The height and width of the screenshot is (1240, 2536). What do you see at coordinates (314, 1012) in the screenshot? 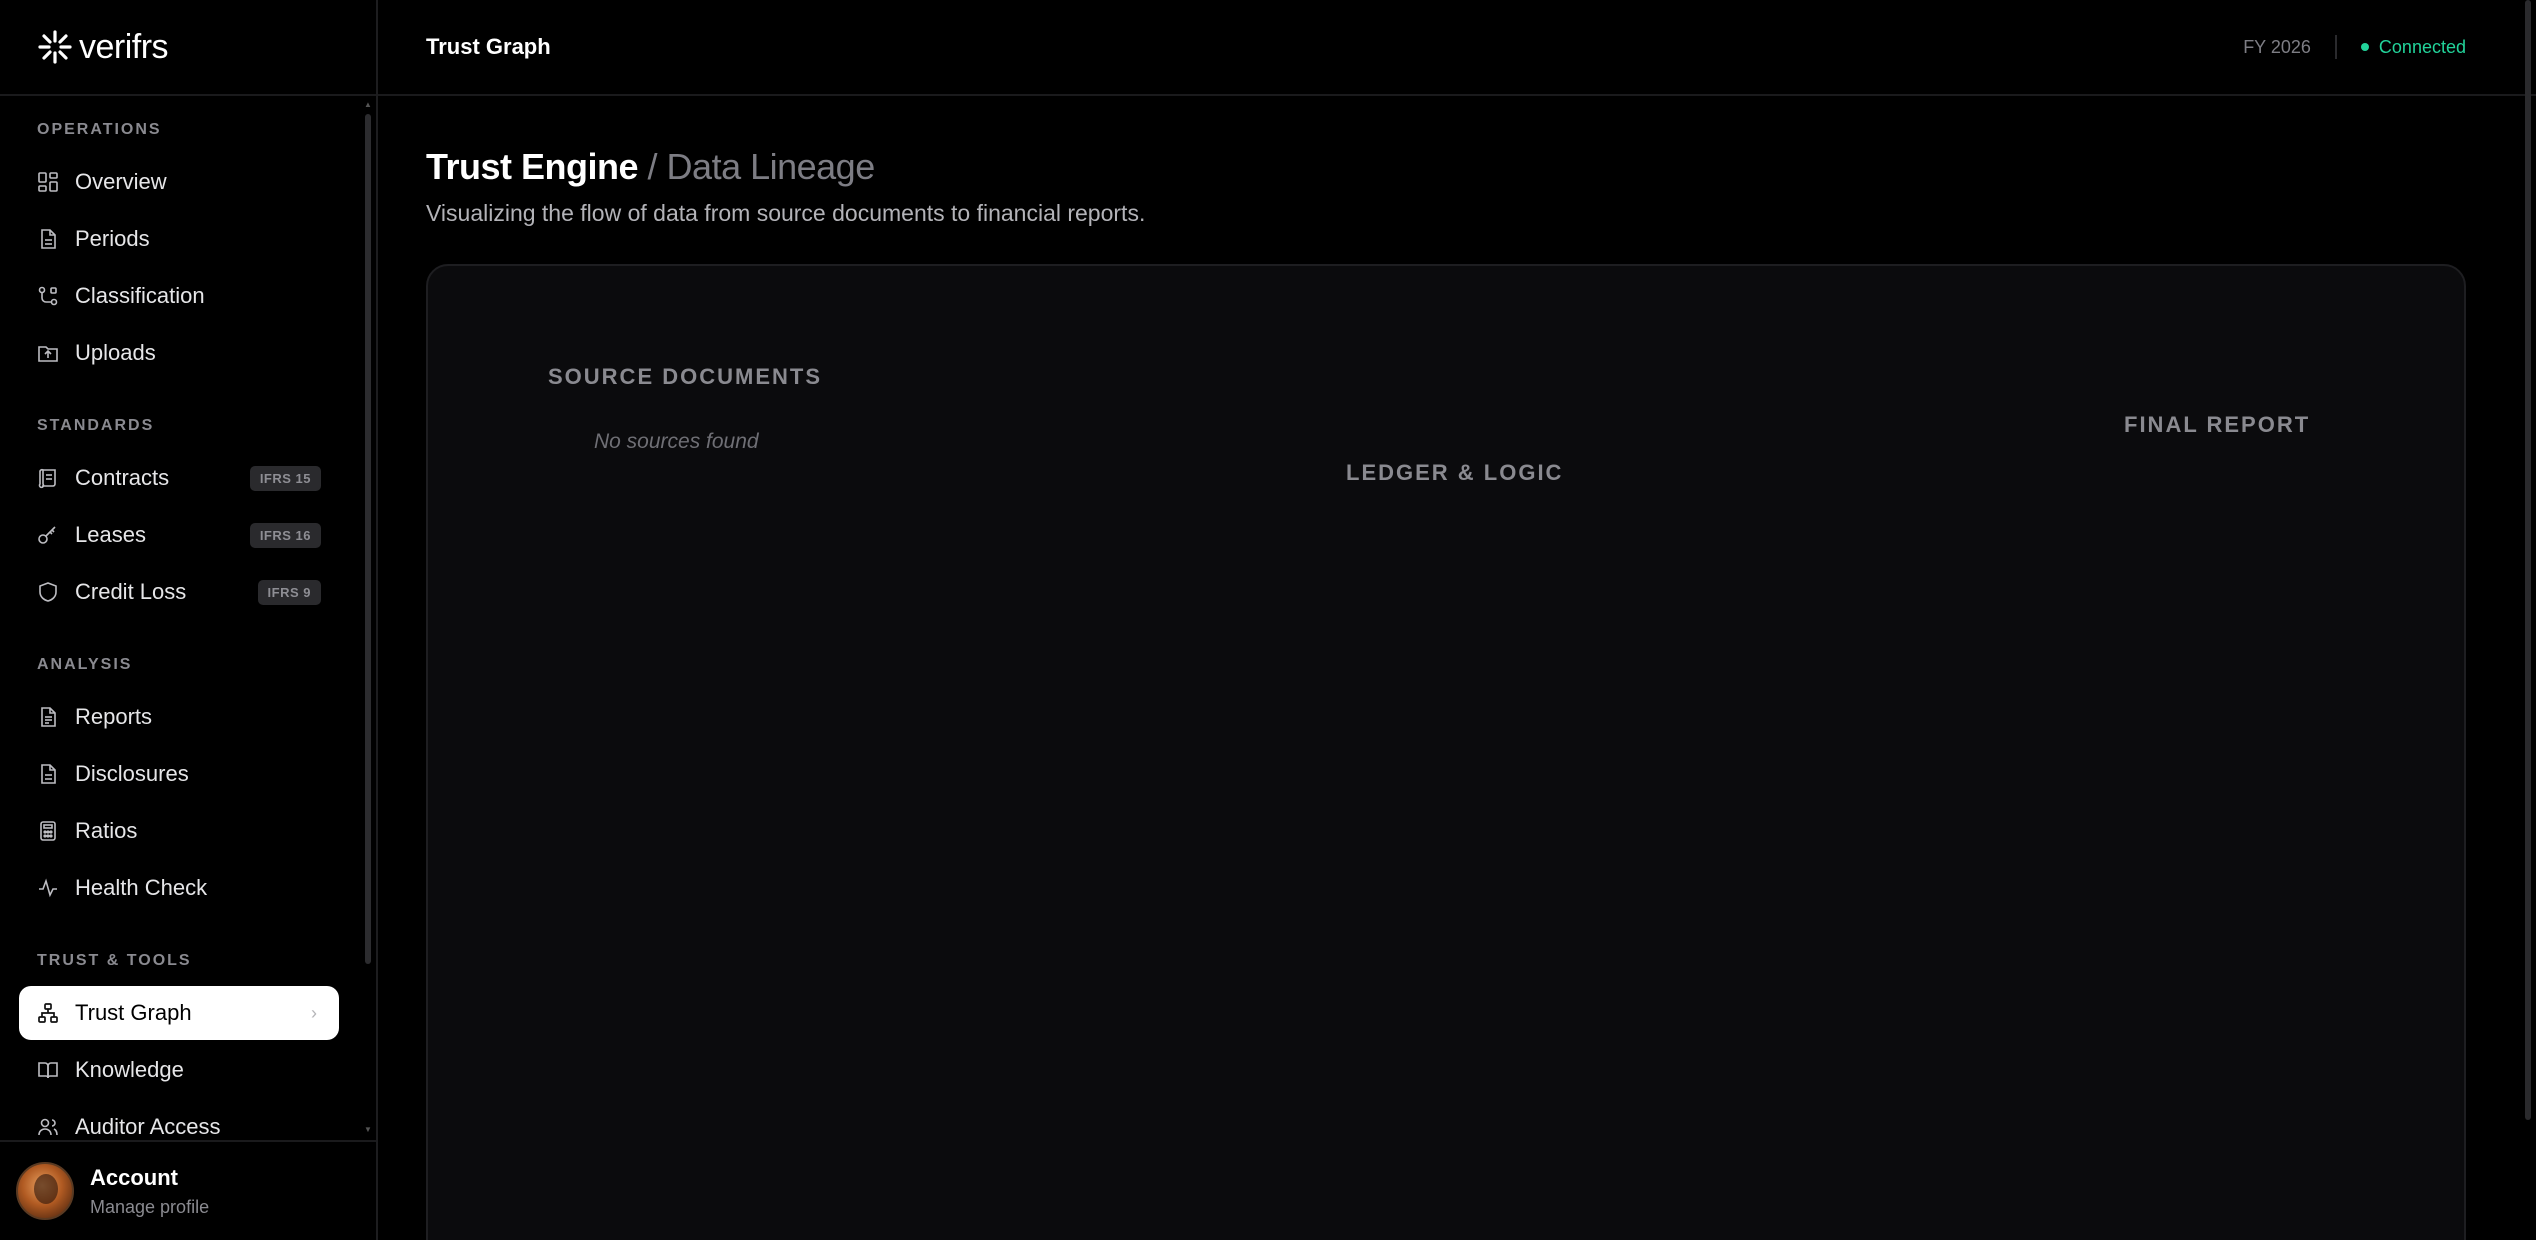
I see `chevron-right-icon: ›` at bounding box center [314, 1012].